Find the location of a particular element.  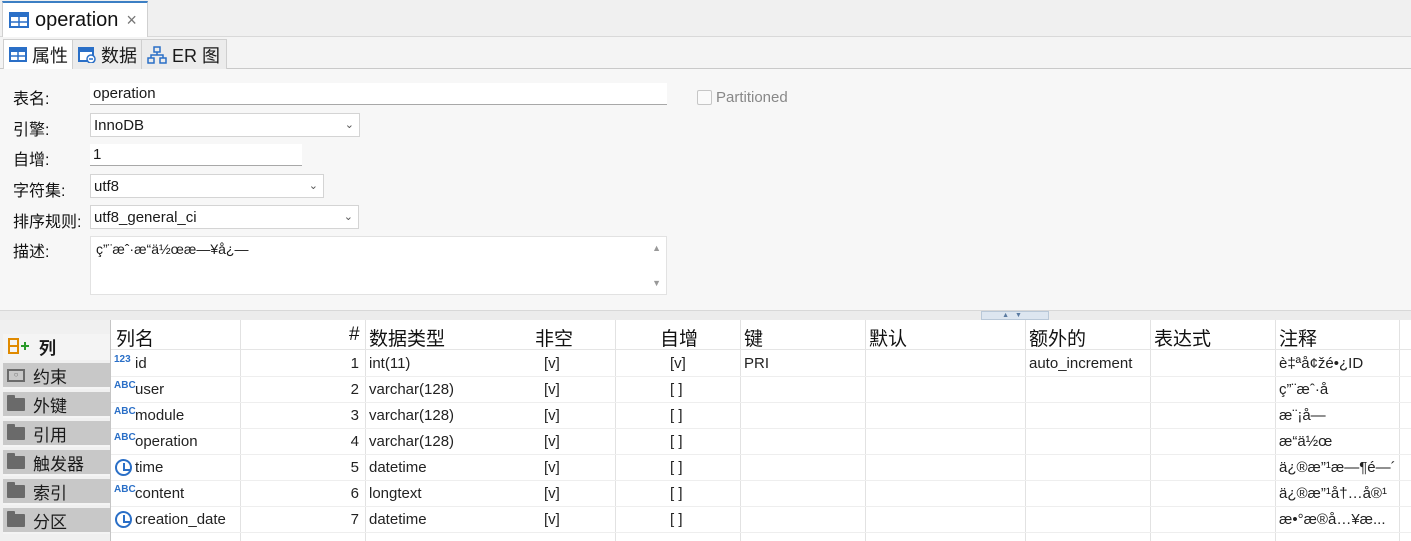

cell-number: 3 is located at coordinates (355, 415).